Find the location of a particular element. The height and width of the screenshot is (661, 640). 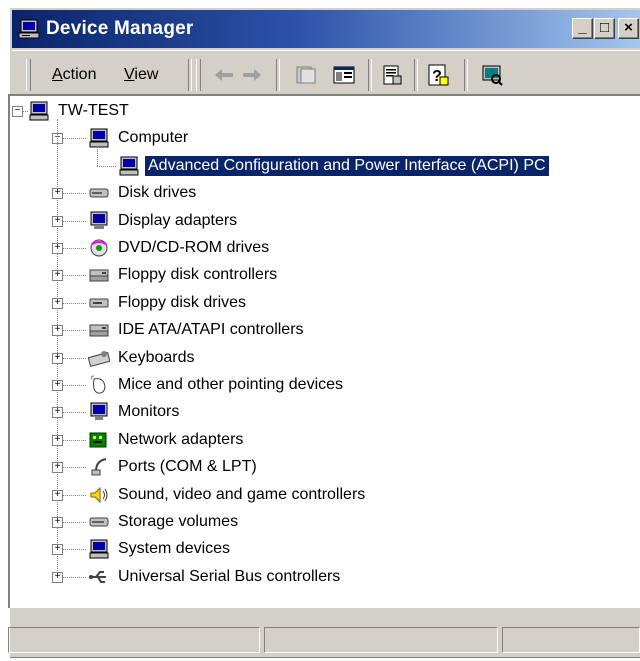

tree-label: Floppy disk drives is located at coordinates (182, 302).